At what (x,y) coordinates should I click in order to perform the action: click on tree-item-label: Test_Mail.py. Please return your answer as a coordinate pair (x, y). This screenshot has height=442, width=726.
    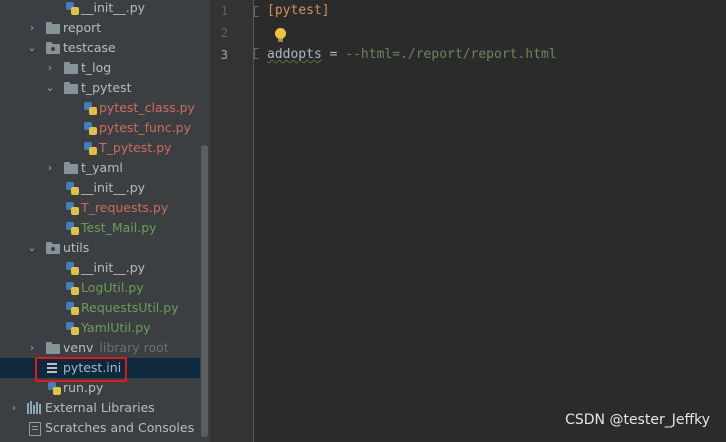
    Looking at the image, I should click on (119, 227).